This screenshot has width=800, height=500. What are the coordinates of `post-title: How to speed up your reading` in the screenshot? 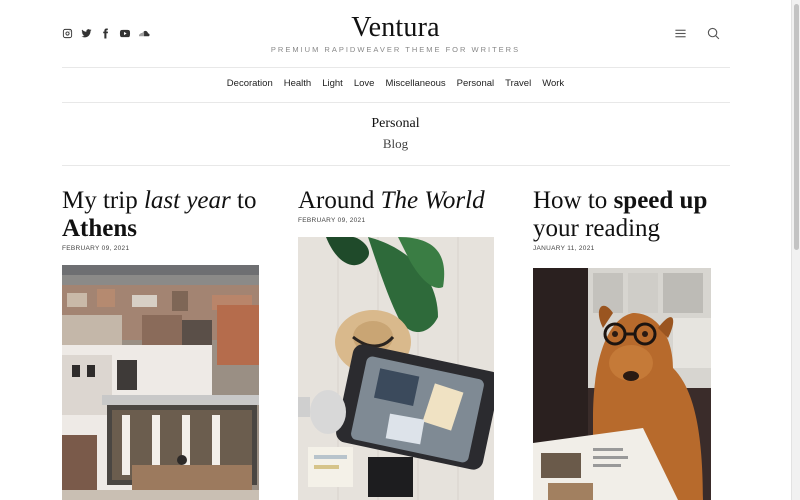 It's located at (643, 215).